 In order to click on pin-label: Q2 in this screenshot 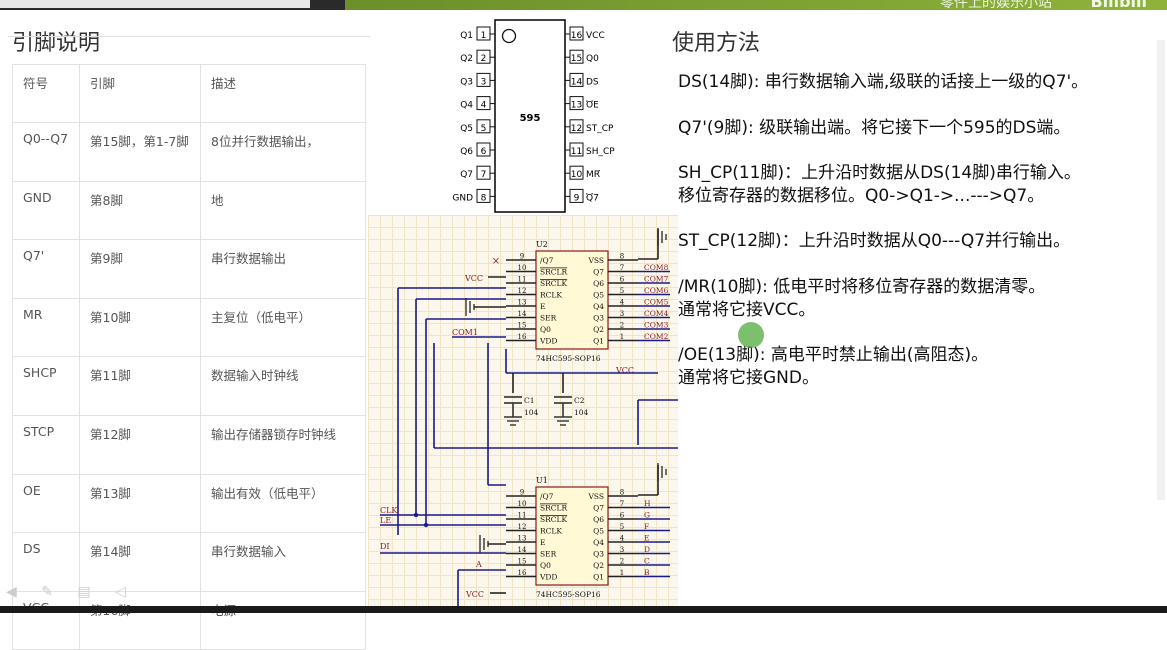, I will do `click(598, 565)`.